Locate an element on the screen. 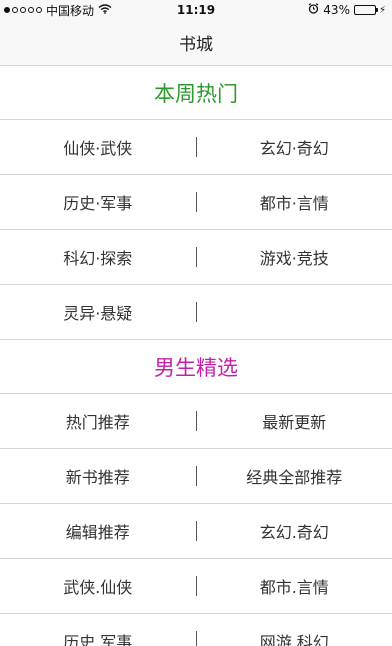 This screenshot has width=392, height=646. category-row: 历史.军事 网游.科幻 is located at coordinates (196, 630).